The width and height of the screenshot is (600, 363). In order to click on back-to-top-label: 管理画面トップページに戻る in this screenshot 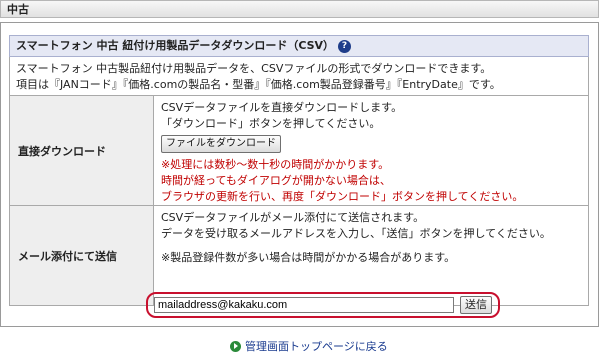, I will do `click(316, 346)`.